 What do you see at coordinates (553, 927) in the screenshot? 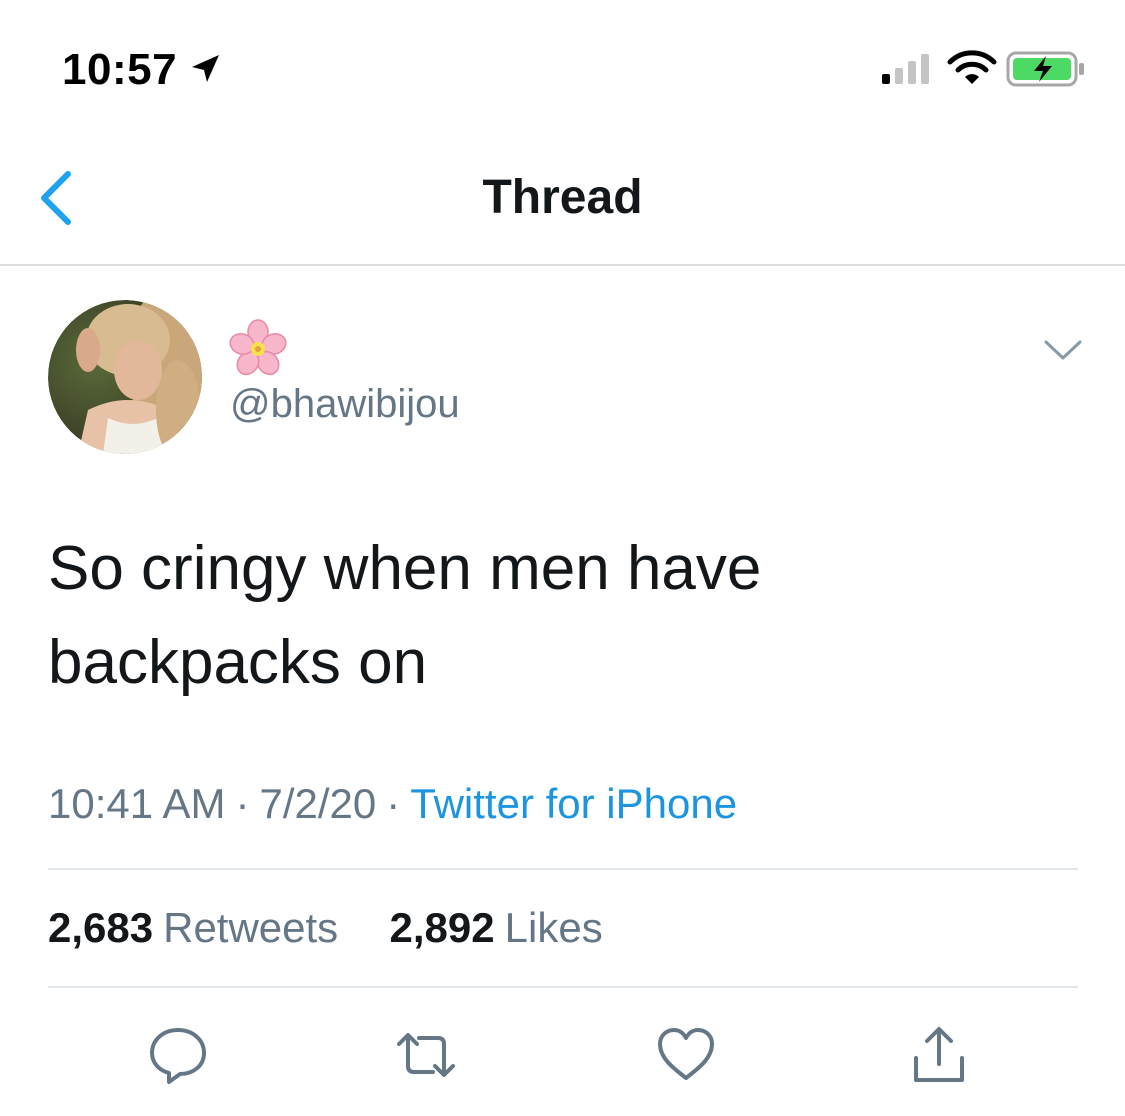
I see `likes-label: Likes` at bounding box center [553, 927].